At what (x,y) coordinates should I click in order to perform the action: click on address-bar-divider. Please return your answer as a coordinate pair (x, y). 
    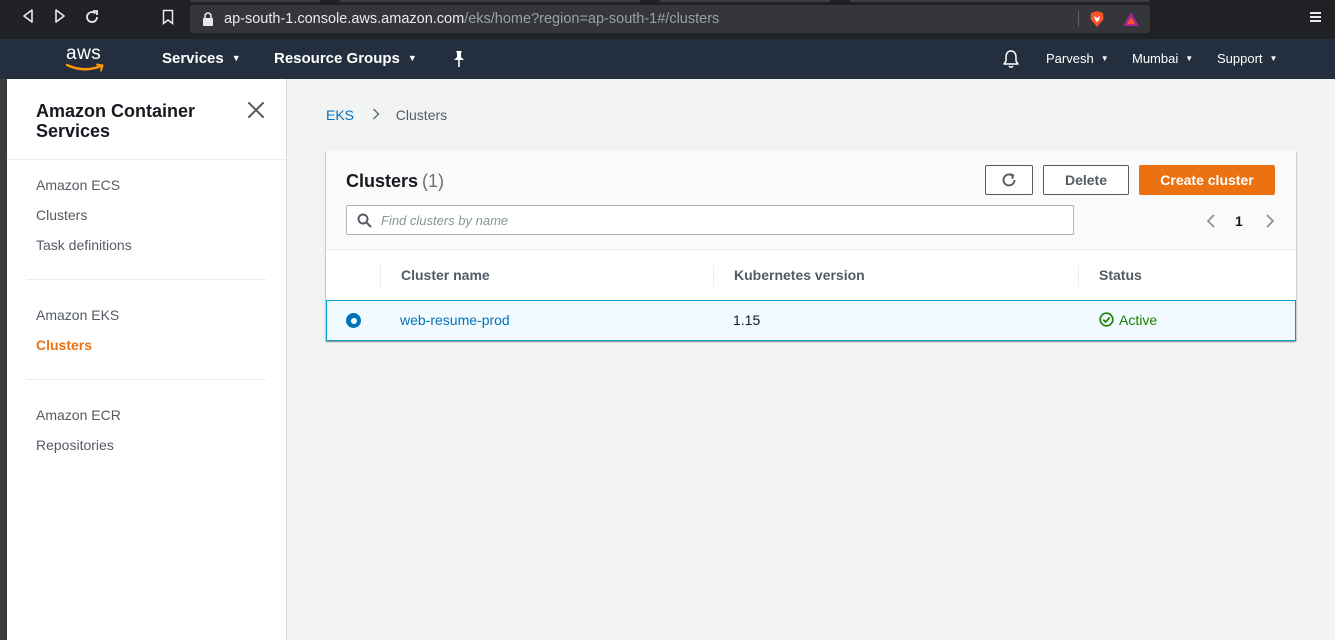
    Looking at the image, I should click on (1078, 19).